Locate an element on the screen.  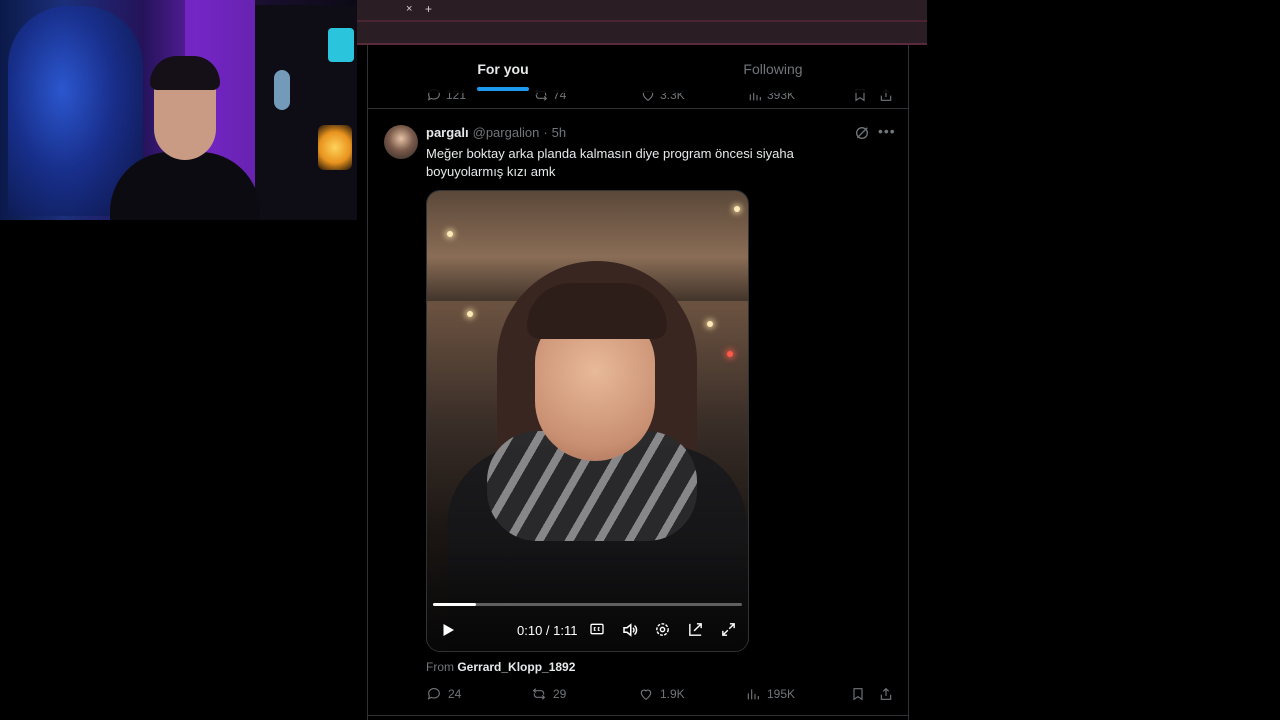
repost-icon is located at coordinates (539, 694).